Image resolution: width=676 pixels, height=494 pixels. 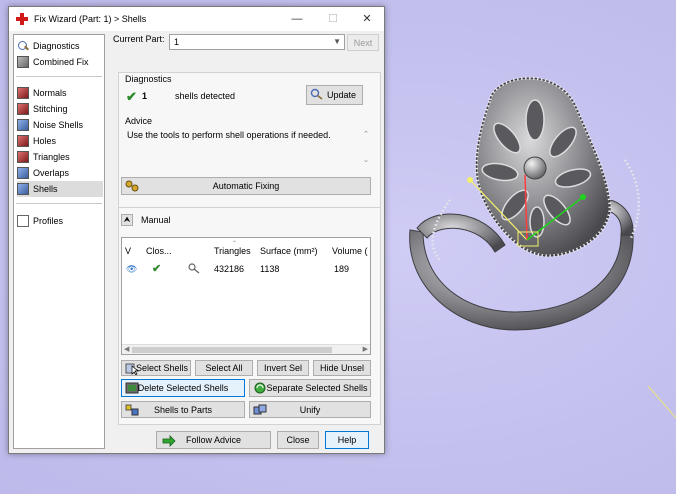 I want to click on maximize-button: ☐, so click(x=333, y=19).